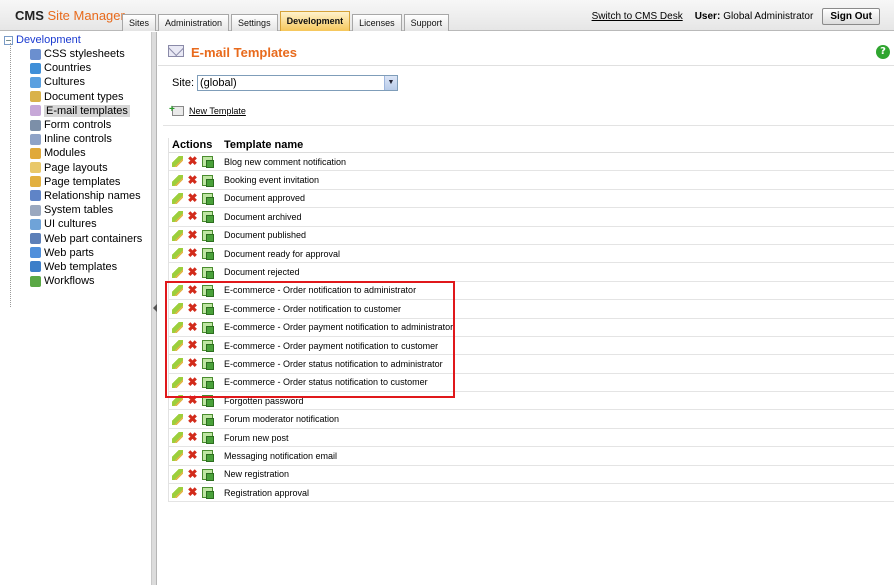 The image size is (894, 585). I want to click on tree-item-web-templates: Web templates, so click(86, 267).